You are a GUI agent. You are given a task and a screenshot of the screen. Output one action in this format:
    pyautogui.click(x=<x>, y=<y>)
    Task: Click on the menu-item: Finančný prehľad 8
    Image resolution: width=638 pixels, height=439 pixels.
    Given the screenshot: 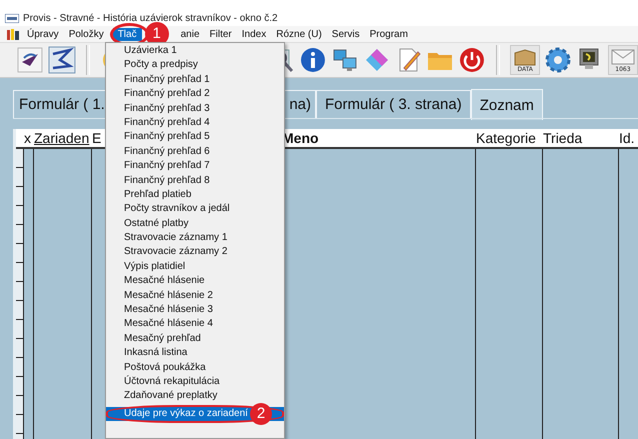 What is the action you would take?
    pyautogui.click(x=195, y=181)
    